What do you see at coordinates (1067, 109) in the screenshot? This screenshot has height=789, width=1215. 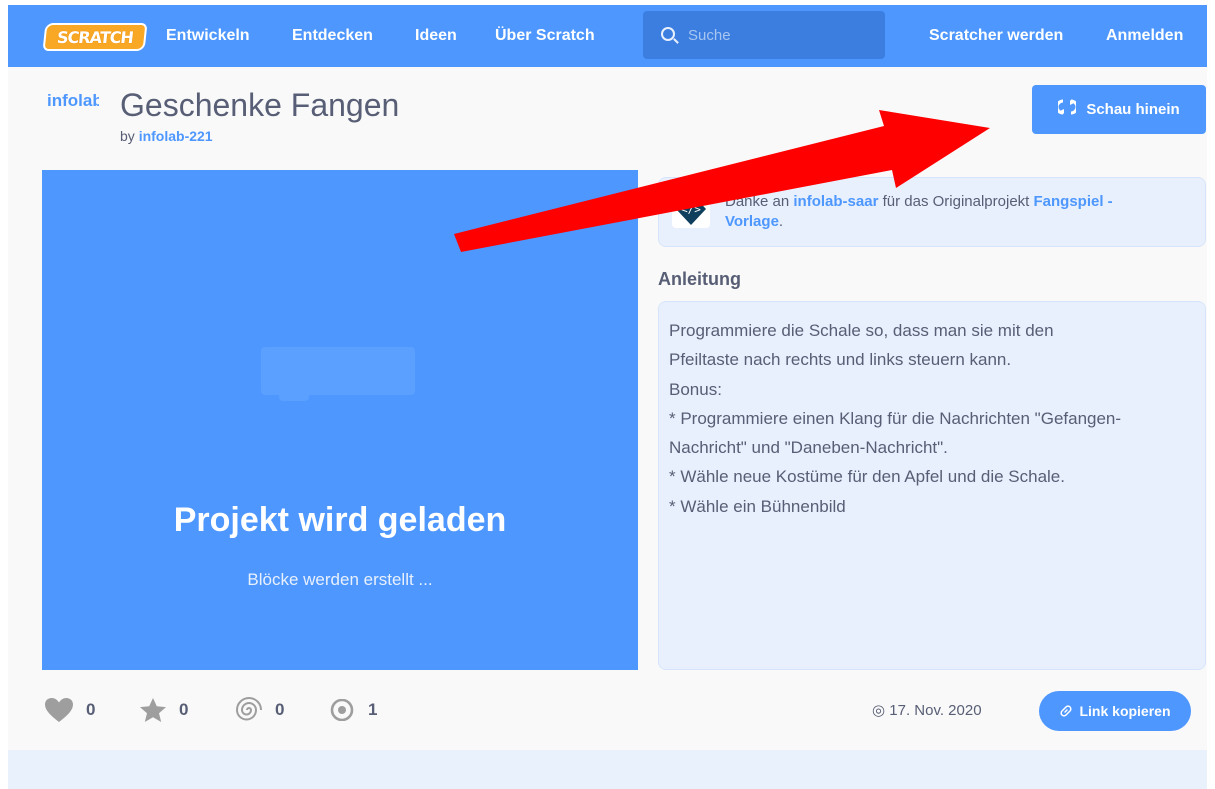 I see `remix-arrows-icon` at bounding box center [1067, 109].